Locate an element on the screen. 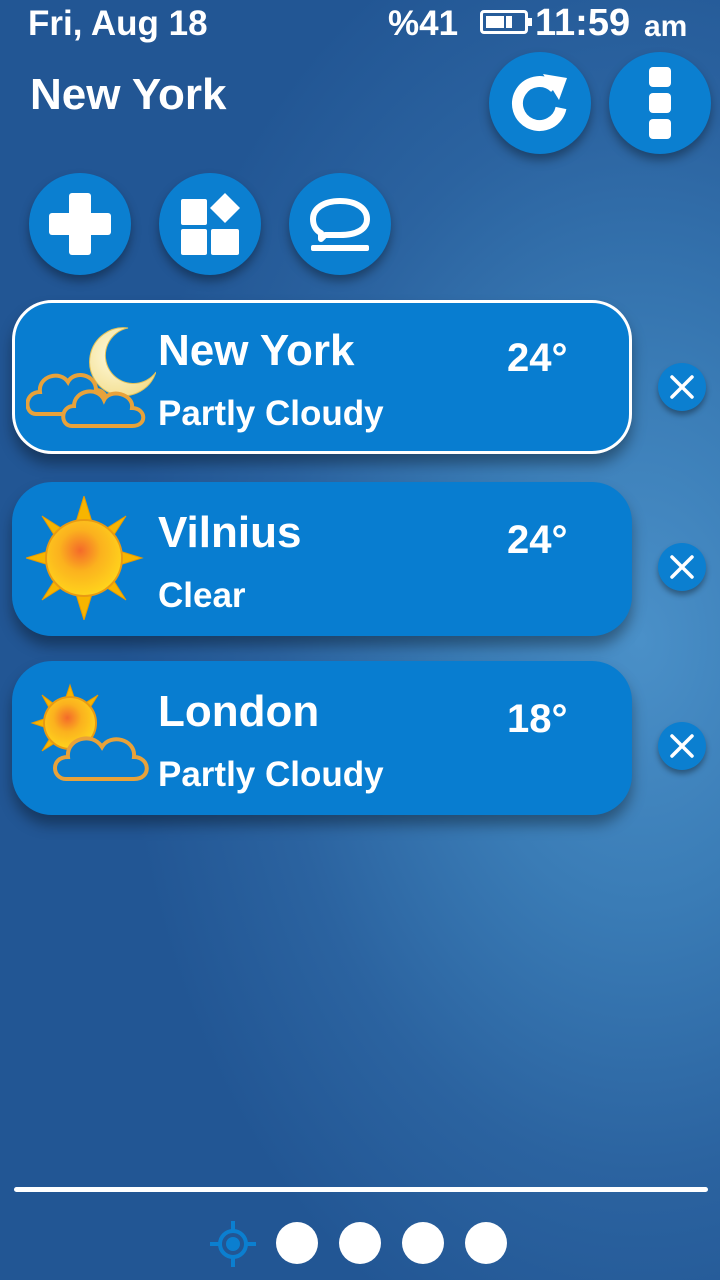  widgets-icon is located at coordinates (210, 224).